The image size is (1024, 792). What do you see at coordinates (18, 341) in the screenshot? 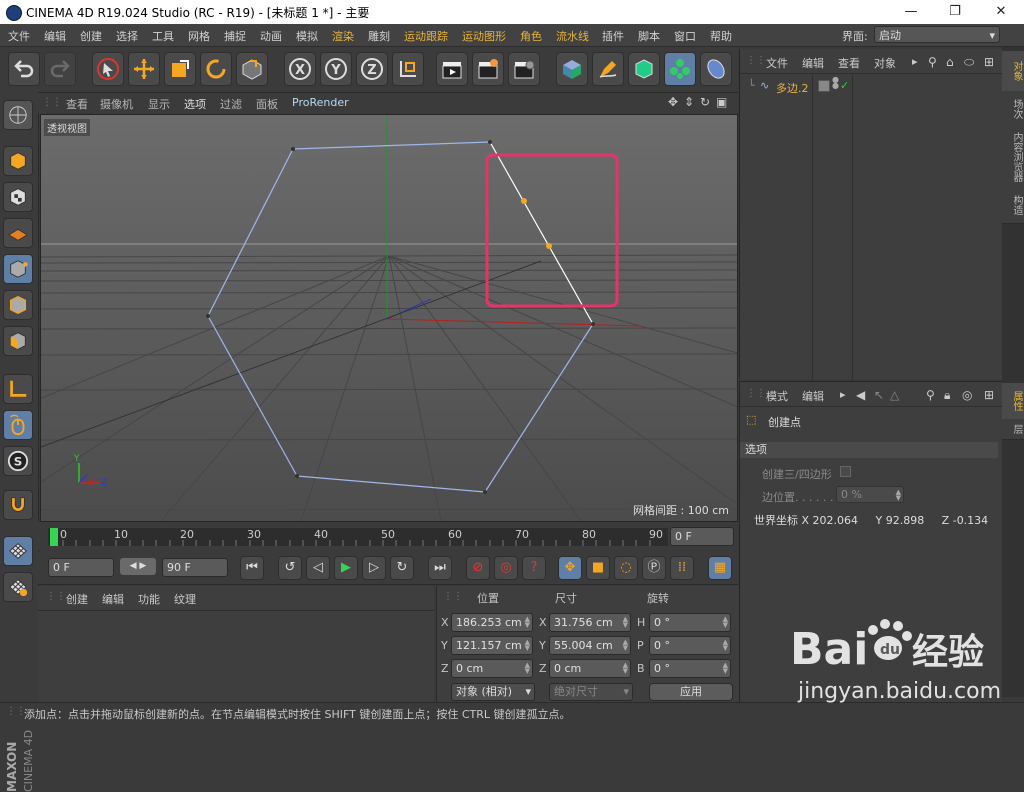
I see `polygons-mode-button` at bounding box center [18, 341].